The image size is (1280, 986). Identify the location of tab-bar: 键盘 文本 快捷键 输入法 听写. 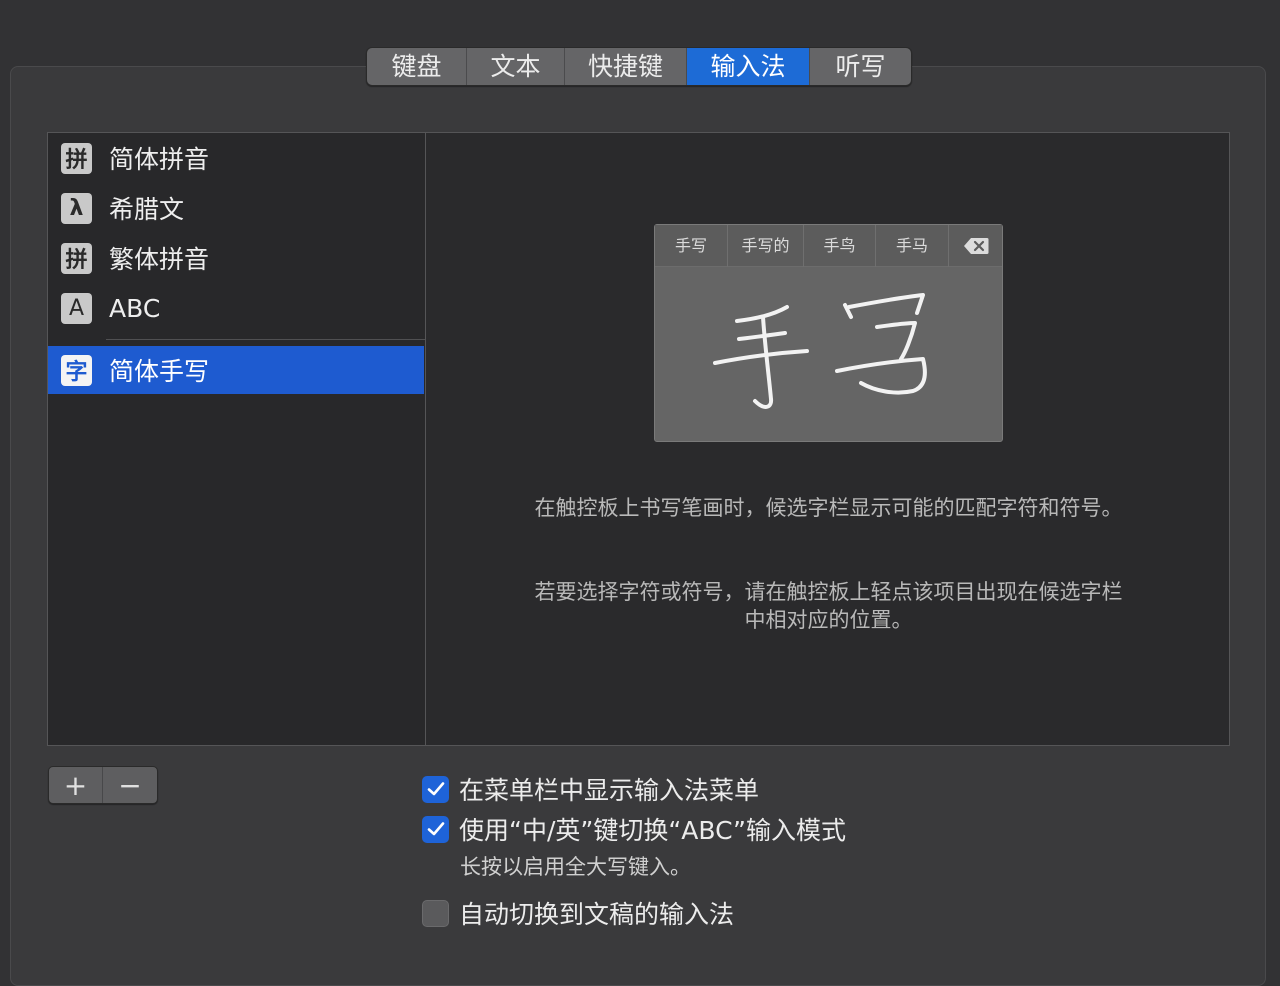
(639, 66).